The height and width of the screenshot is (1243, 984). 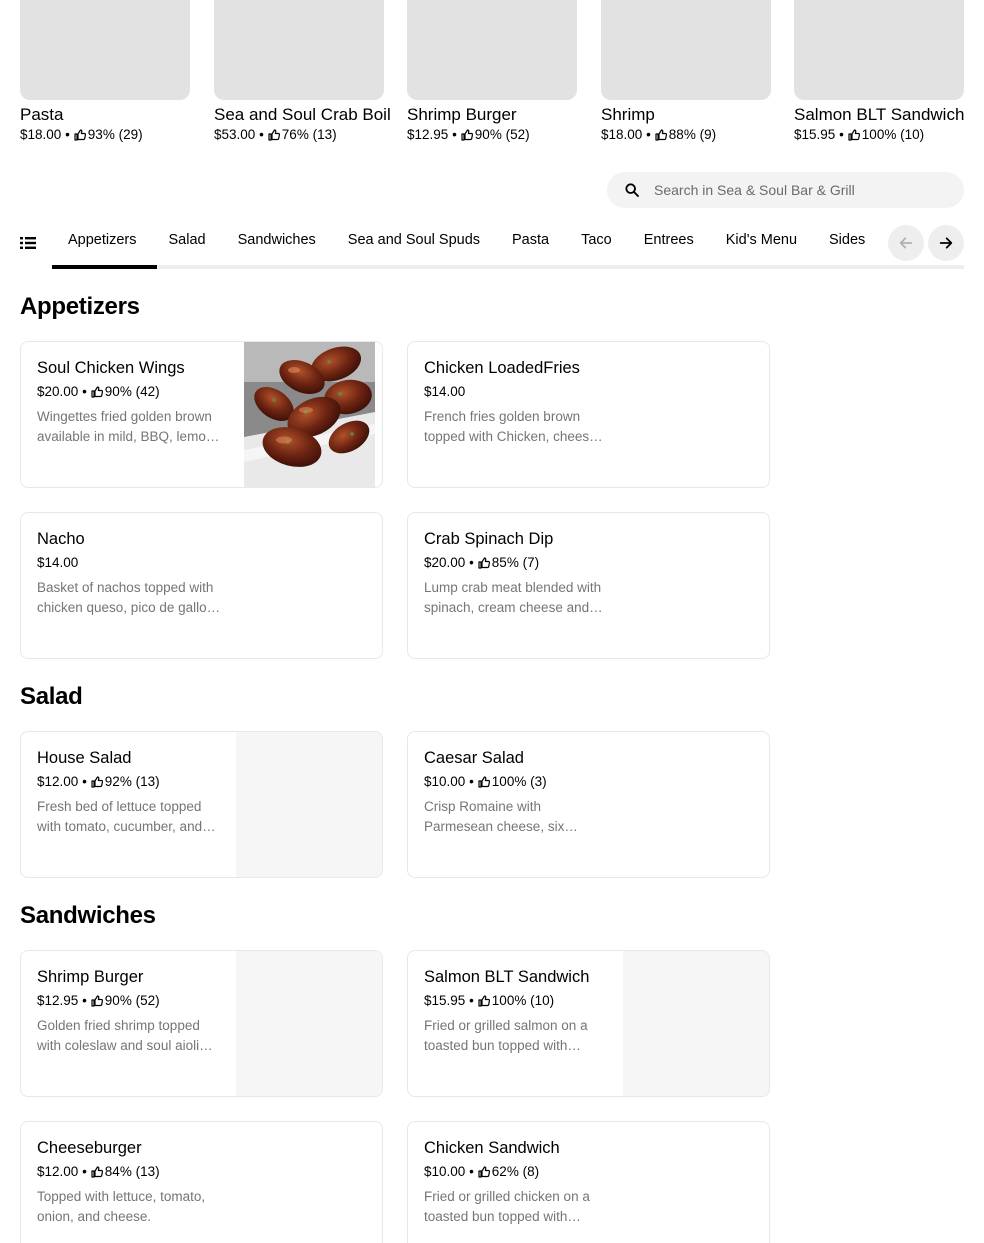 I want to click on featured-card: Salmon BLT Sandwich $15.95 • 100% (10), so click(x=879, y=72).